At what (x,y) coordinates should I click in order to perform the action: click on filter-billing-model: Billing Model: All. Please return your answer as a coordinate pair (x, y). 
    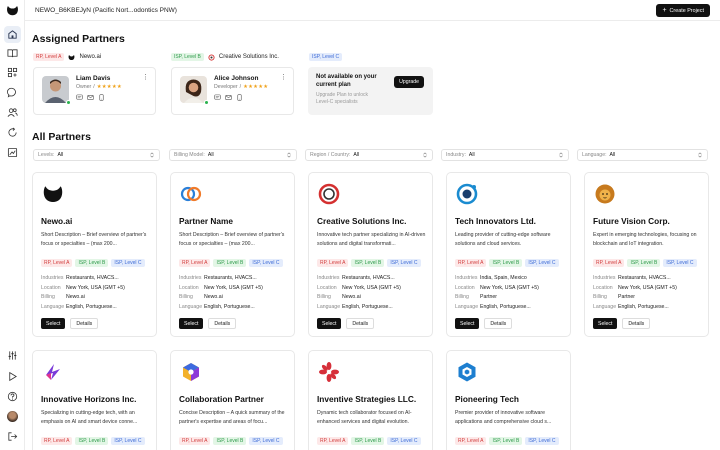
    Looking at the image, I should click on (233, 155).